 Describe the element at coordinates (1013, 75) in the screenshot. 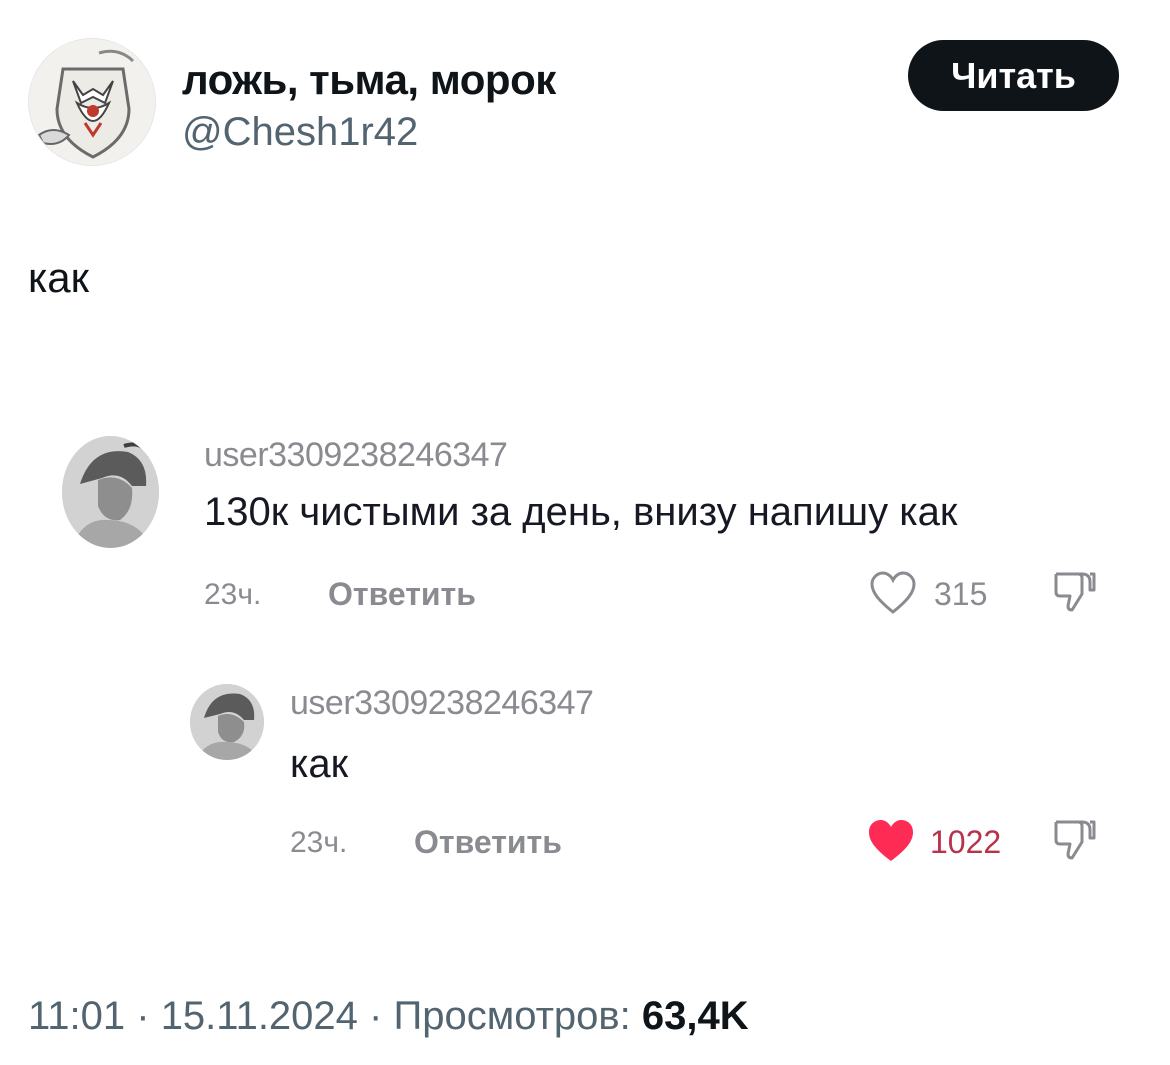

I see `follow-button: Читать` at that location.